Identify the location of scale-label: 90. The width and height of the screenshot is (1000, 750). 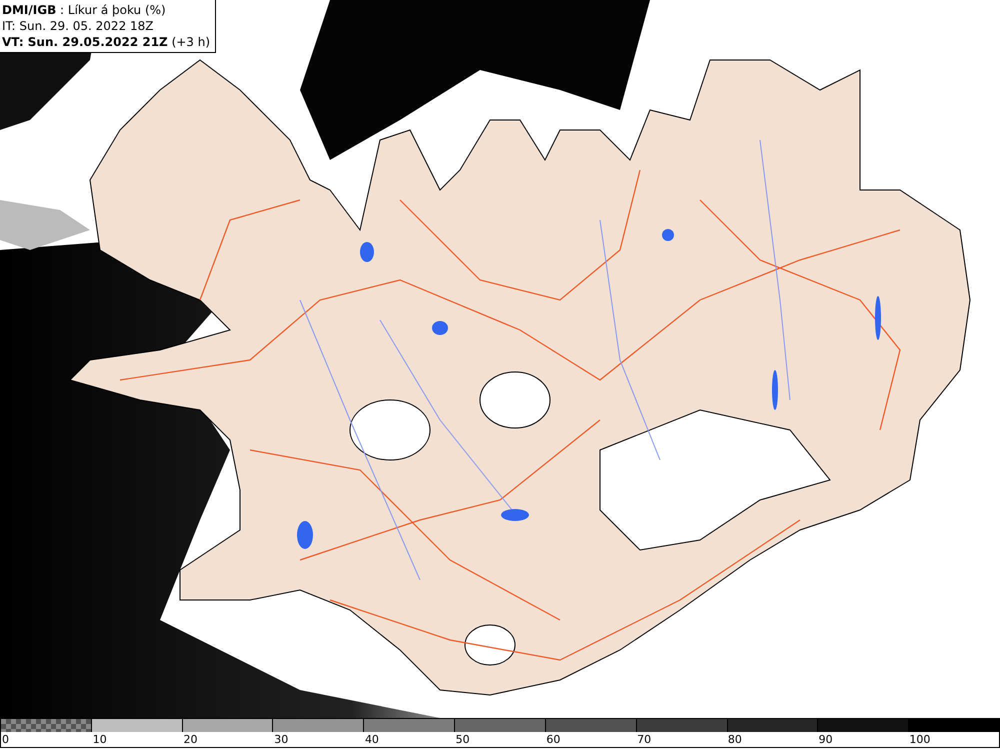
(825, 739).